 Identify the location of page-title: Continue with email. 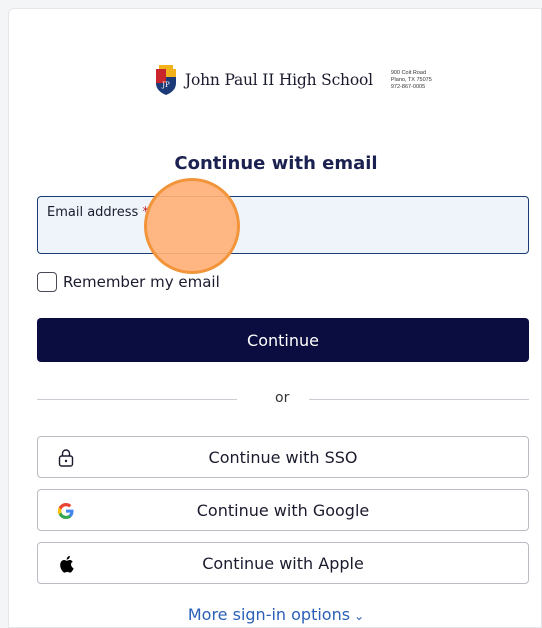
(276, 163).